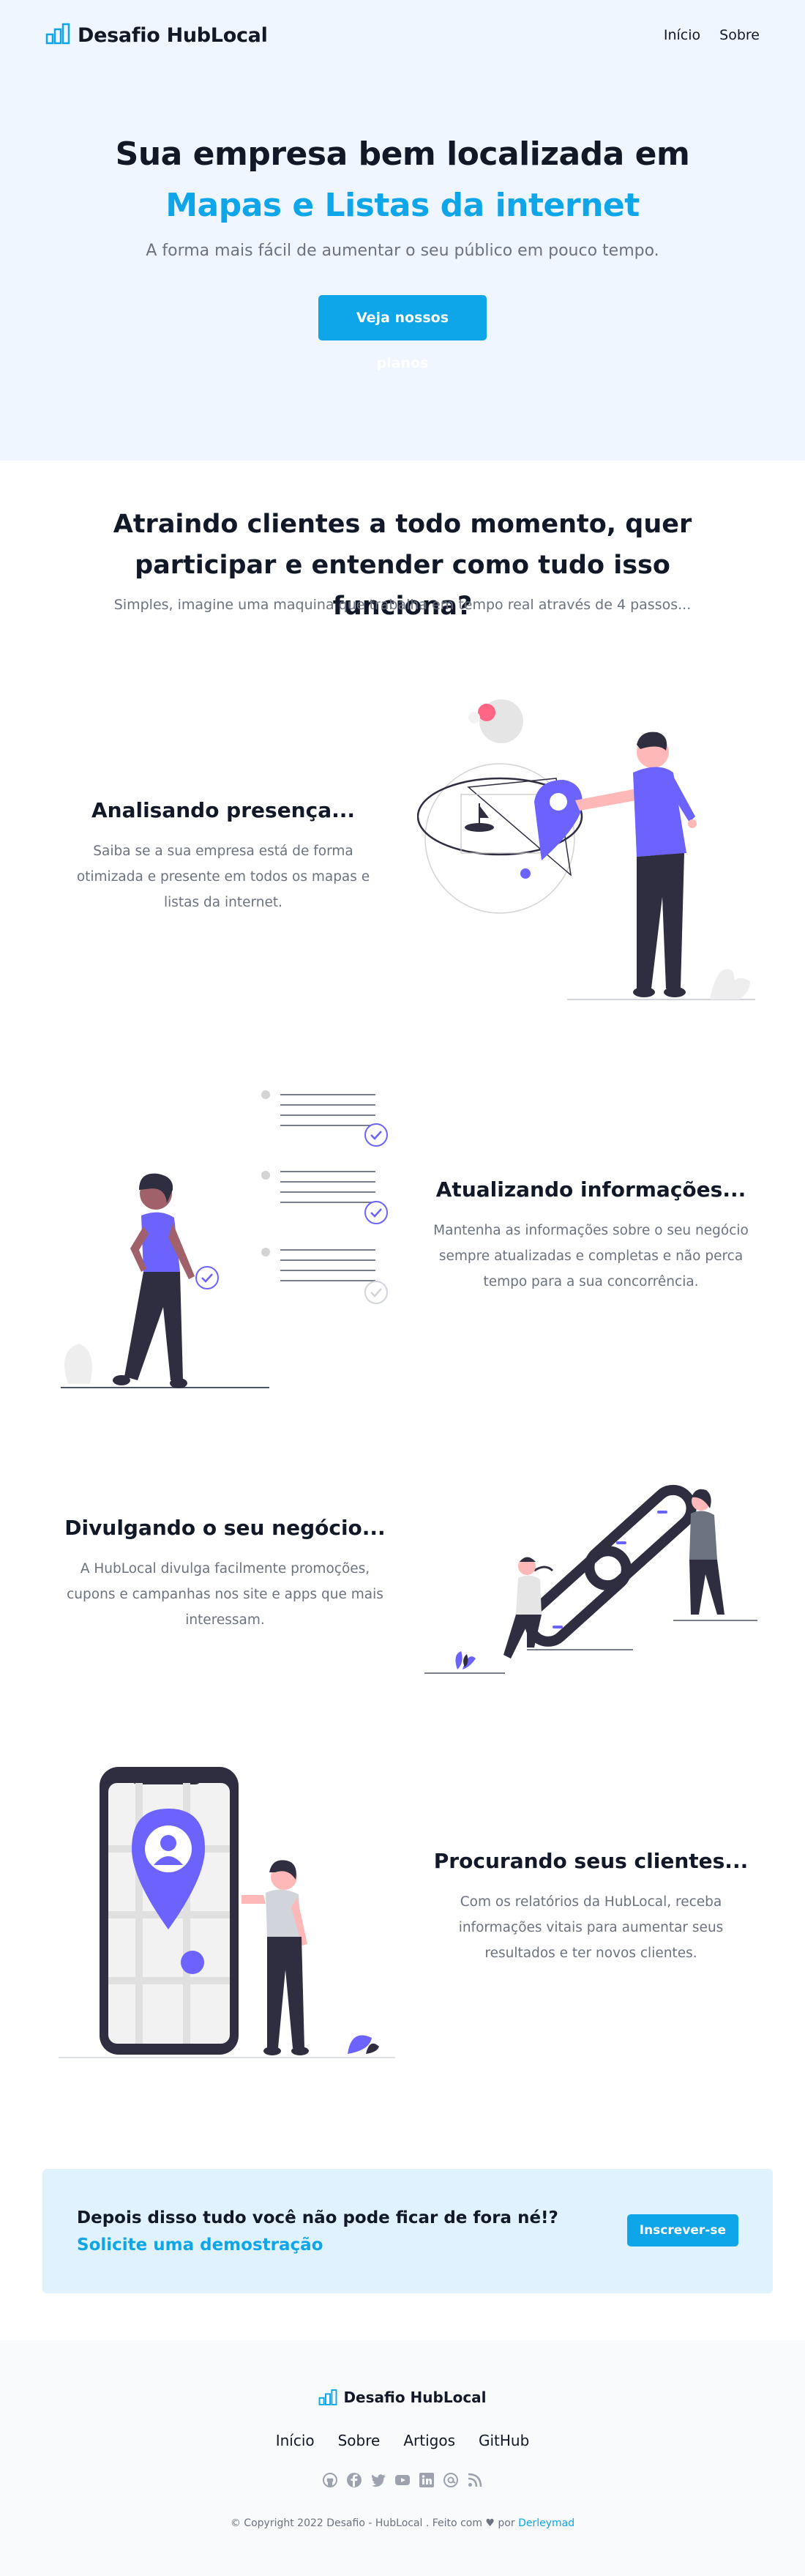 This screenshot has height=2576, width=805. Describe the element at coordinates (712, 35) in the screenshot. I see `main-nav: Início Sobre` at that location.